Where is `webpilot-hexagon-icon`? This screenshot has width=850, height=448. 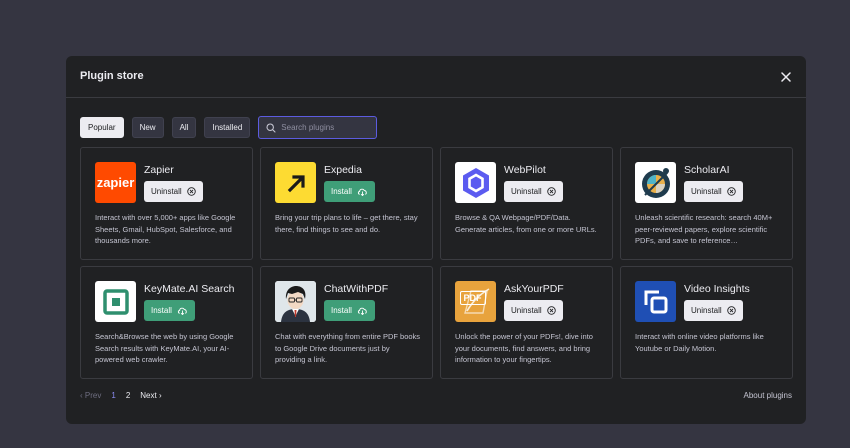
webpilot-hexagon-icon is located at coordinates (475, 182).